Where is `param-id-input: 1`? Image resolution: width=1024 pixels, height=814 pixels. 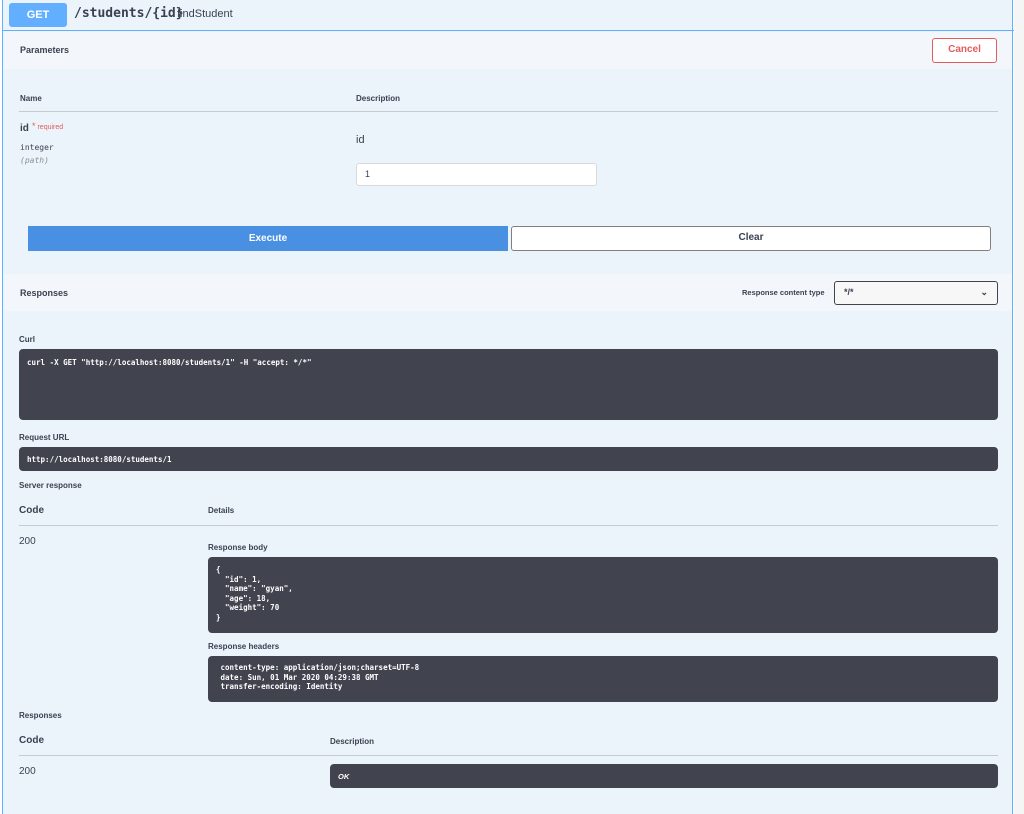
param-id-input: 1 is located at coordinates (476, 174).